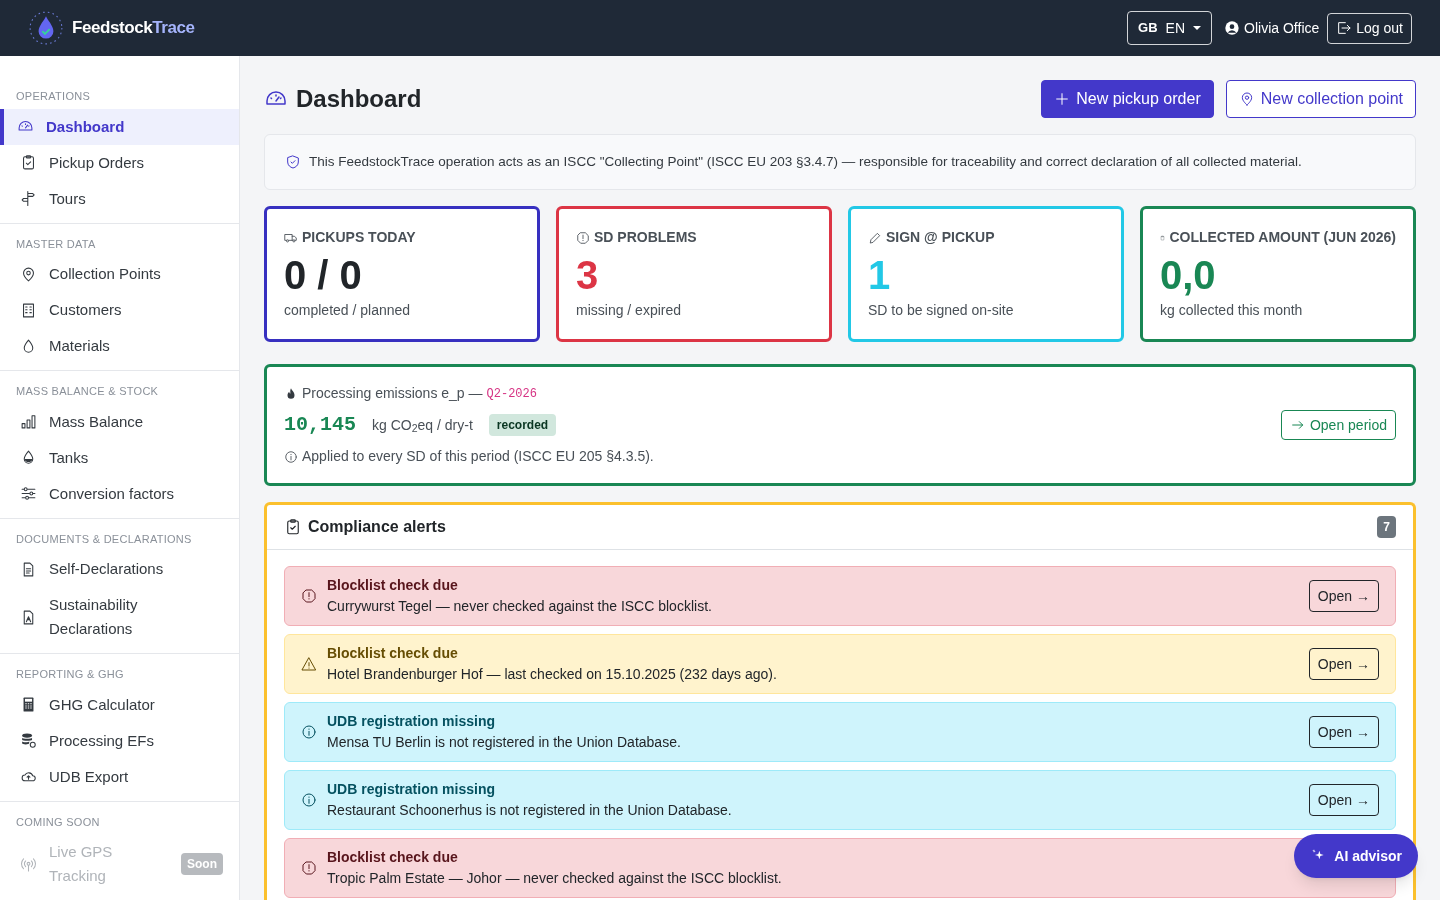 This screenshot has width=1440, height=900. Describe the element at coordinates (119, 740) in the screenshot. I see `sidebar-item: Processing EFs` at that location.